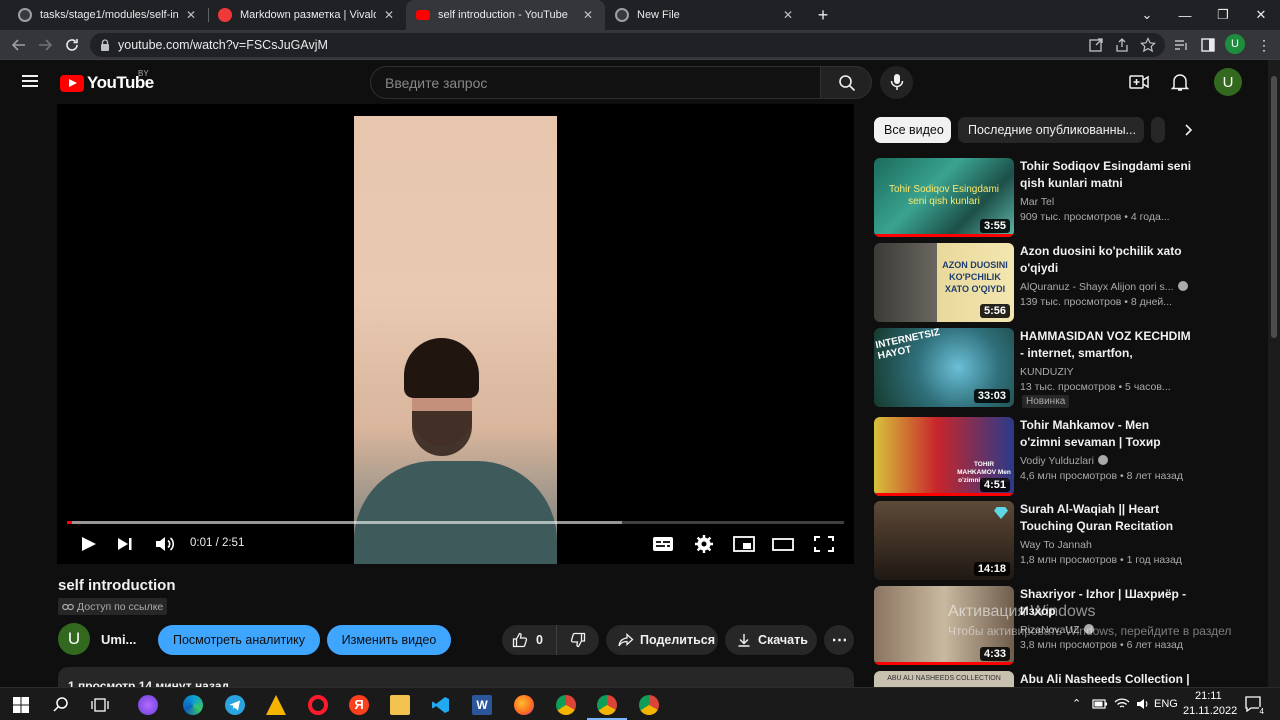  What do you see at coordinates (944, 367) in the screenshot?
I see `video-thumbnail: INTERNETSIZ HAYOT 33:03` at bounding box center [944, 367].